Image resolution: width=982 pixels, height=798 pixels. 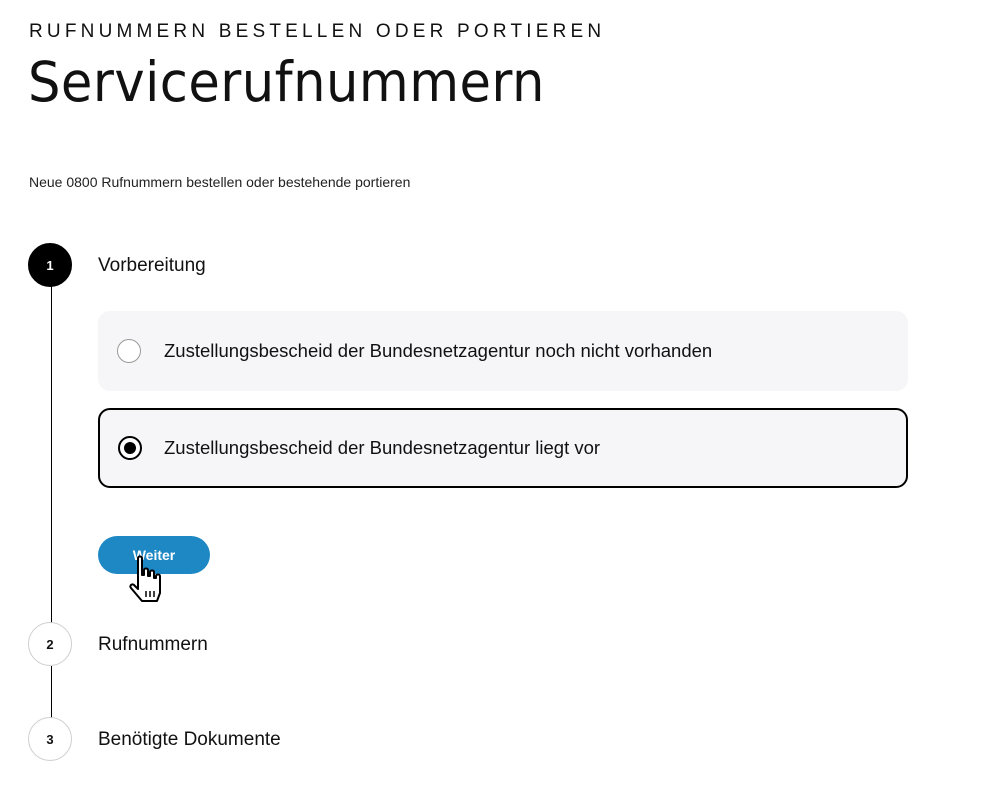 I want to click on radio-unchecked, so click(x=129, y=351).